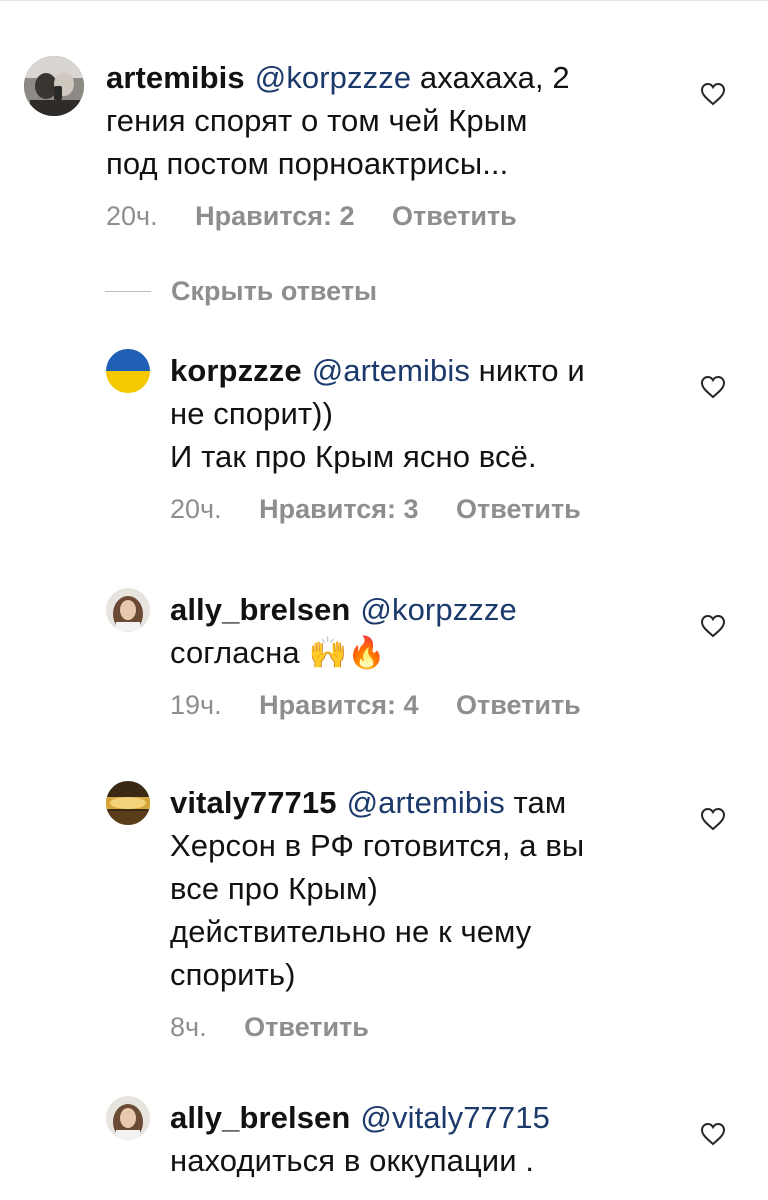 This screenshot has height=1200, width=768. Describe the element at coordinates (351, 931) in the screenshot. I see `comment-text: действительно не к чему` at that location.